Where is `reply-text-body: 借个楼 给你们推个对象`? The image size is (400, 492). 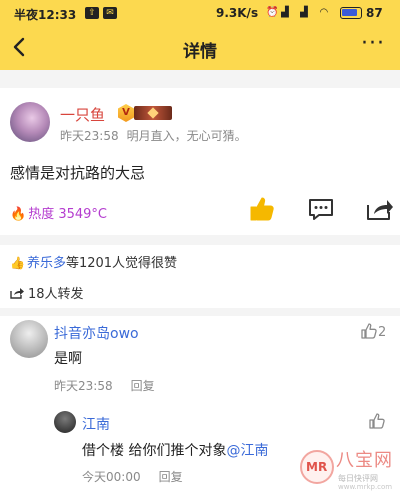 reply-text-body: 借个楼 给你们推个对象 is located at coordinates (154, 451).